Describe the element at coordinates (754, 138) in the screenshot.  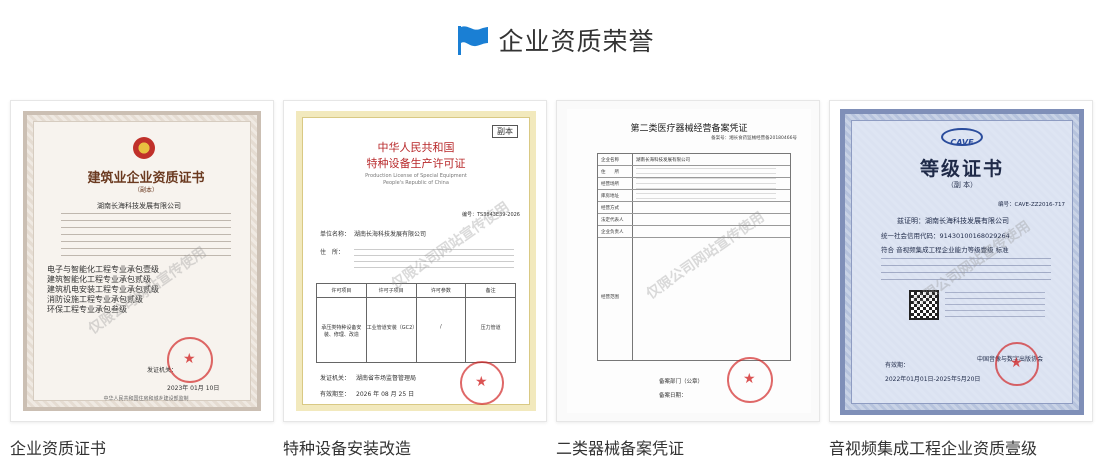
I see `record-number: 备案号：湘长食药监械经营备20180466号` at that location.